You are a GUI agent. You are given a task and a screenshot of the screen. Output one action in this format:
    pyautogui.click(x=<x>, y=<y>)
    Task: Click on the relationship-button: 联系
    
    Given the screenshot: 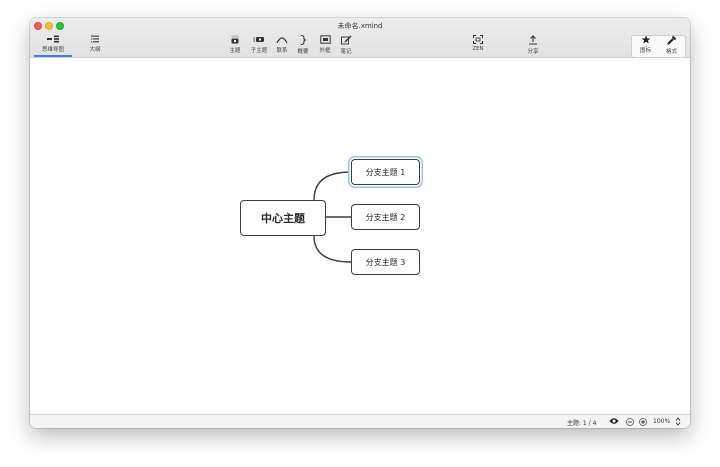 What is the action you would take?
    pyautogui.click(x=282, y=46)
    